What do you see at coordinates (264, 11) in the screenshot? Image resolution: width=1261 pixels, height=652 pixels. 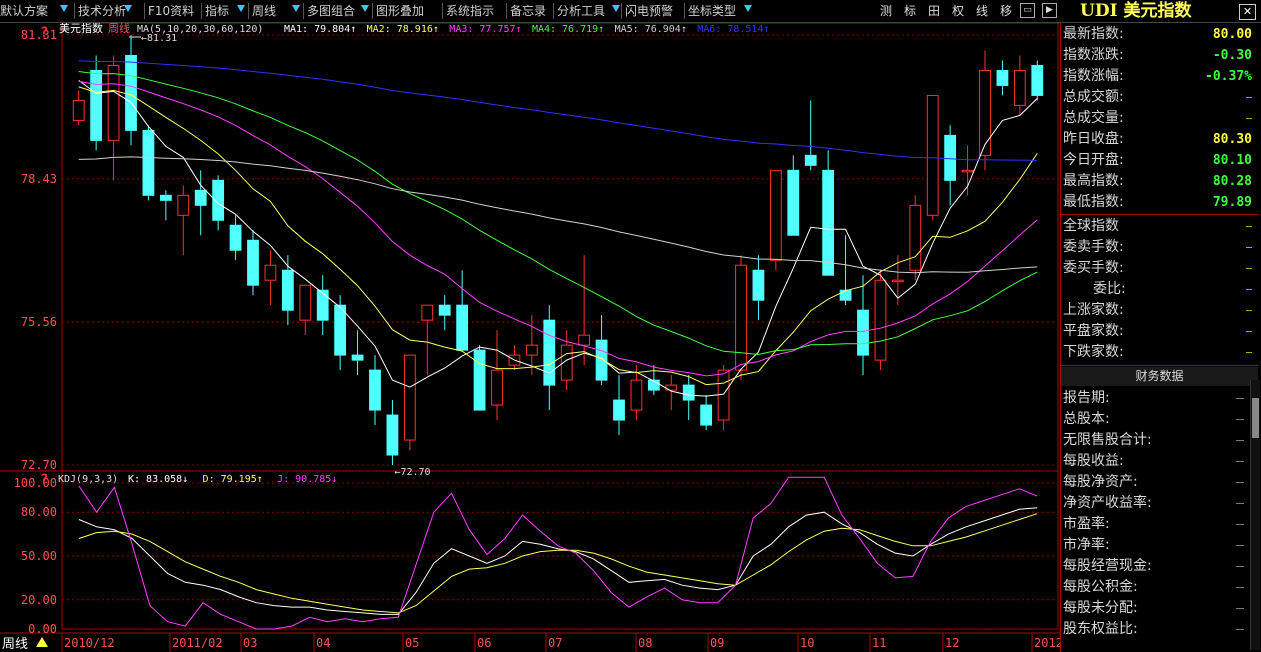 I see `toolbar-button-4: 周线` at bounding box center [264, 11].